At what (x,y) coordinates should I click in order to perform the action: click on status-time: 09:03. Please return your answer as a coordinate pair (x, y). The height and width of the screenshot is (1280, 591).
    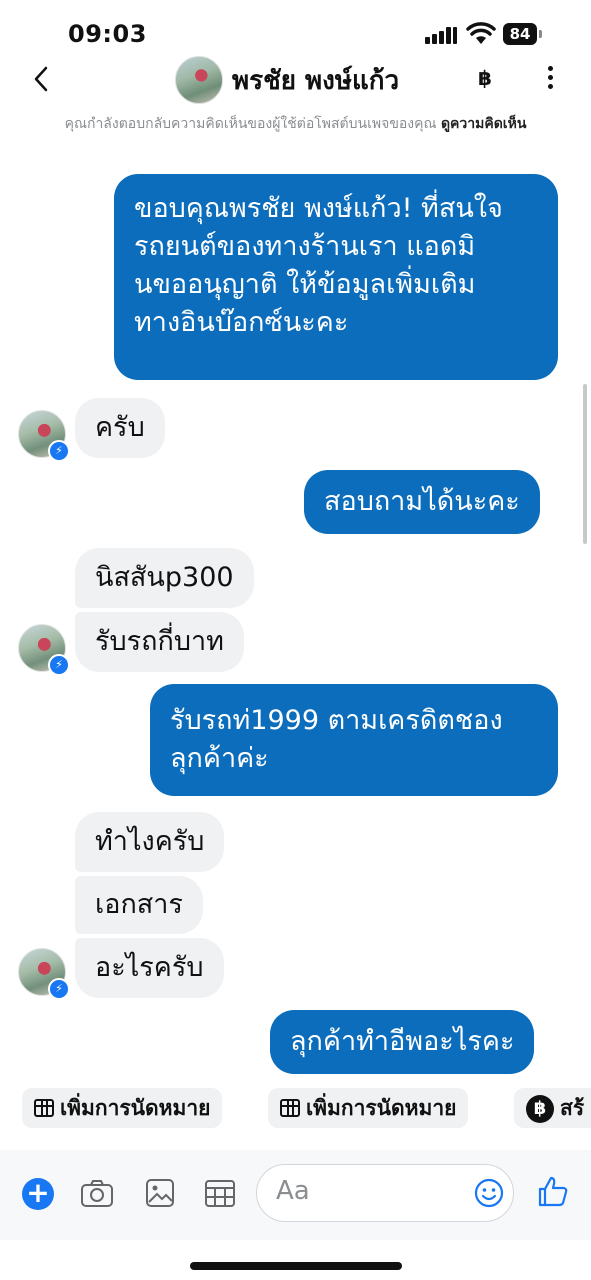
    Looking at the image, I should click on (107, 34).